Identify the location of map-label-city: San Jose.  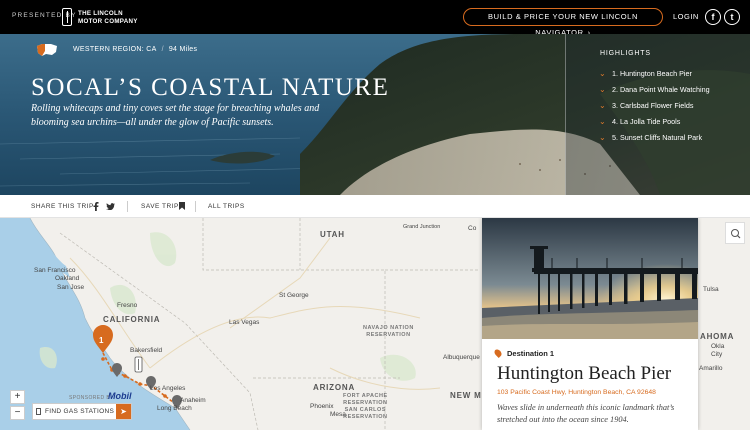
(71, 287).